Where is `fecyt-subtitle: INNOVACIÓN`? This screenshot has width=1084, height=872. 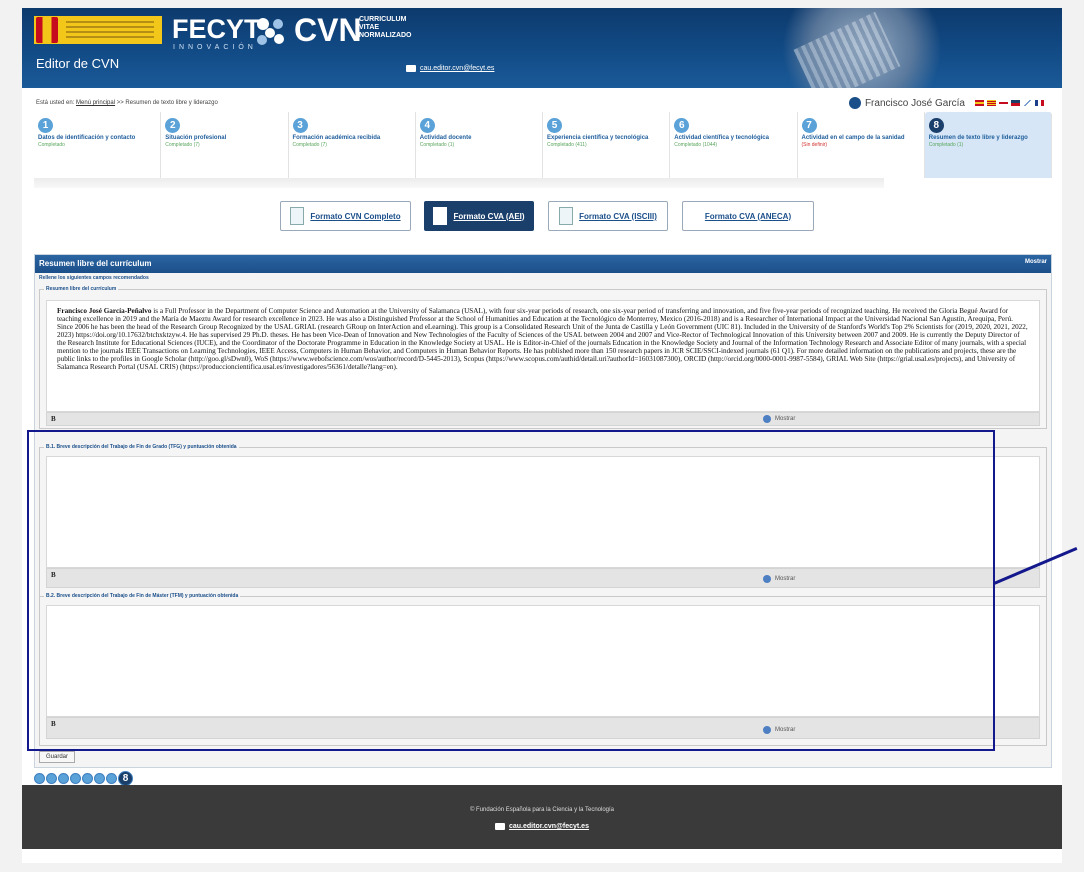 fecyt-subtitle: INNOVACIÓN is located at coordinates (215, 47).